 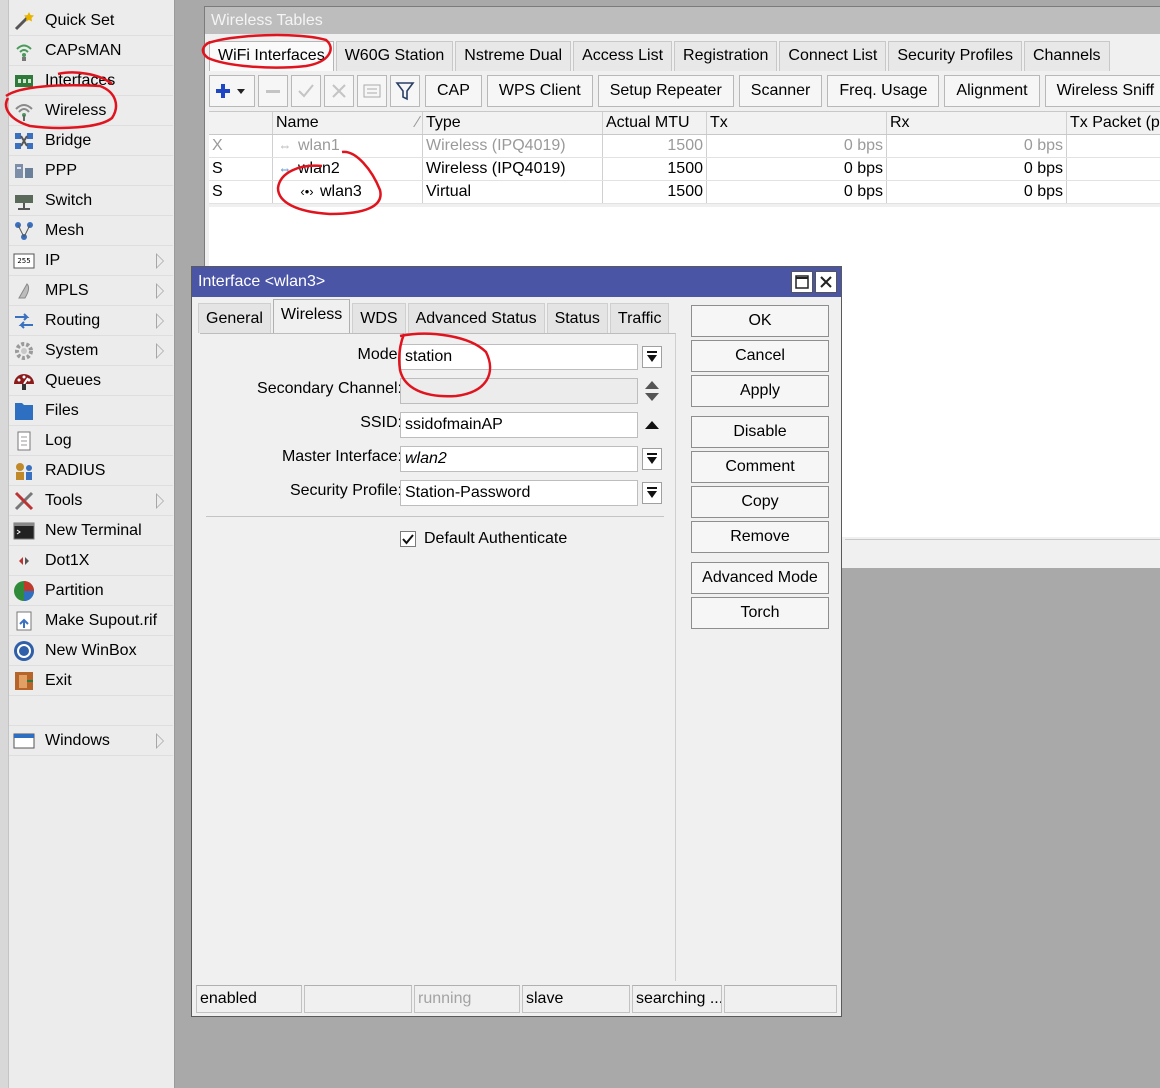 What do you see at coordinates (73, 380) in the screenshot?
I see `menu-item-label: Queues` at bounding box center [73, 380].